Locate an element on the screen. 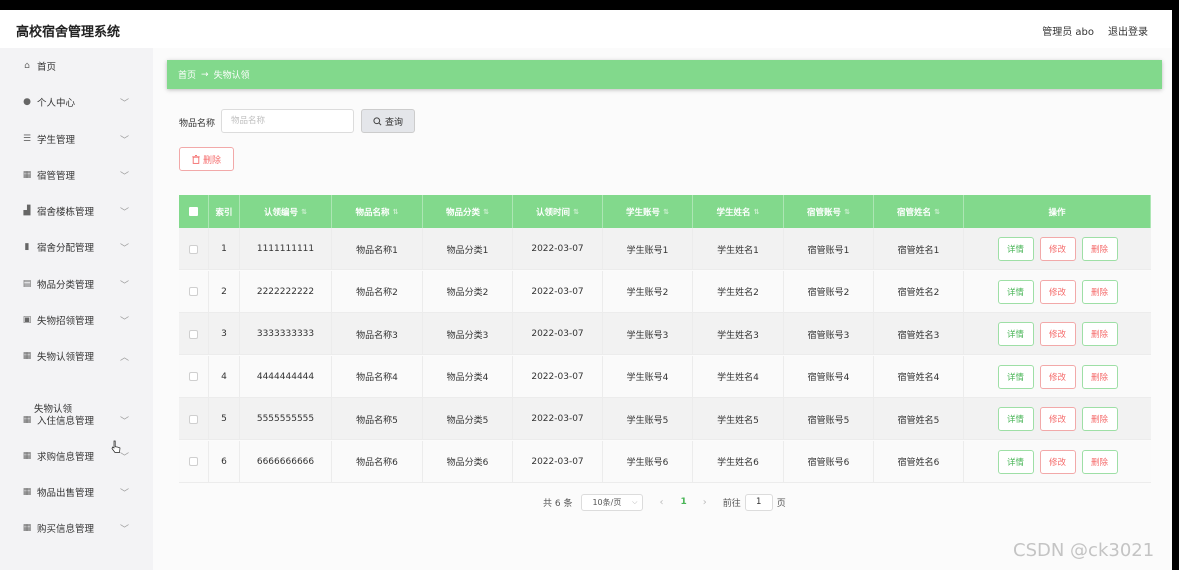 This screenshot has height=570, width=1179. select-all-checkbox is located at coordinates (193, 211).